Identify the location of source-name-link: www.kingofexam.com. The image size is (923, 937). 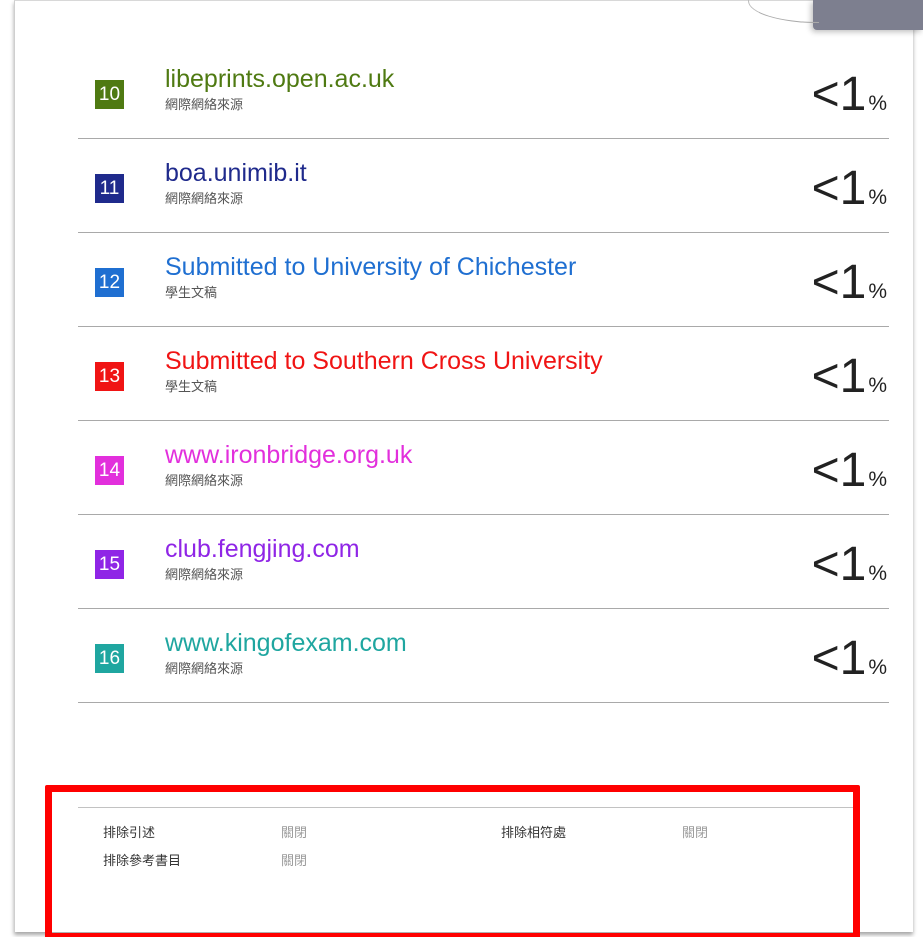
(286, 643).